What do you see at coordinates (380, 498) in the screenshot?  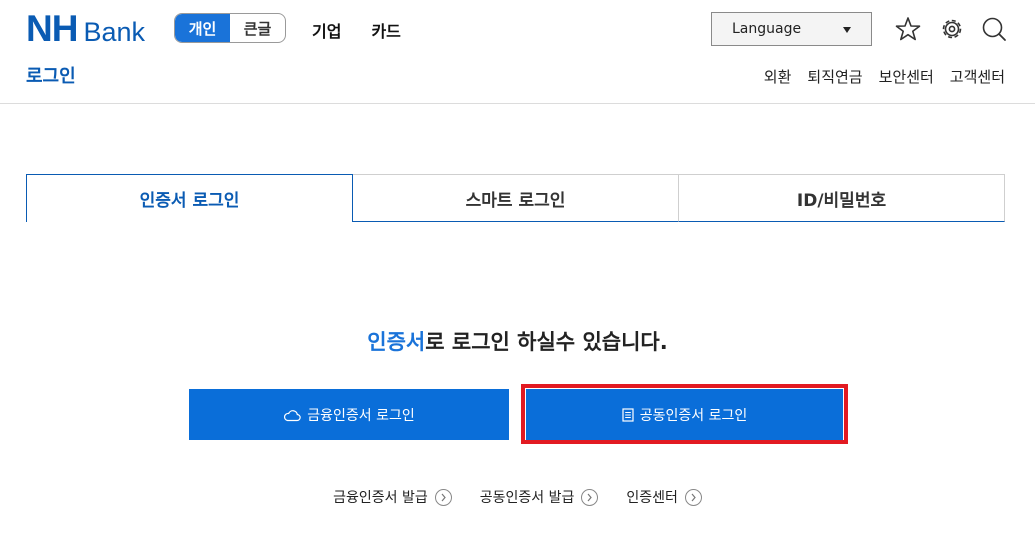 I see `link-financial-cert-issue-label: 금융인증서 발급` at bounding box center [380, 498].